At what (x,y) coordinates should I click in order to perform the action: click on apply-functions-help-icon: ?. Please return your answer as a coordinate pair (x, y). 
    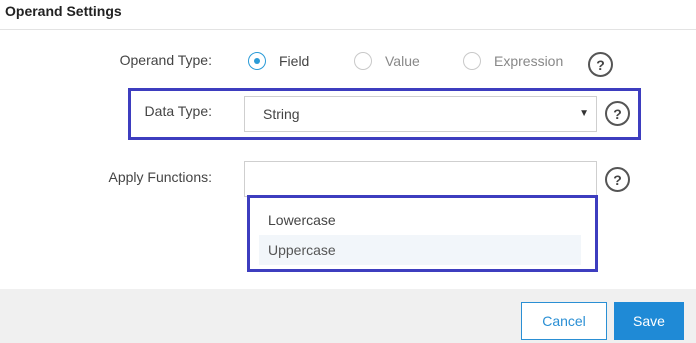
    Looking at the image, I should click on (617, 179).